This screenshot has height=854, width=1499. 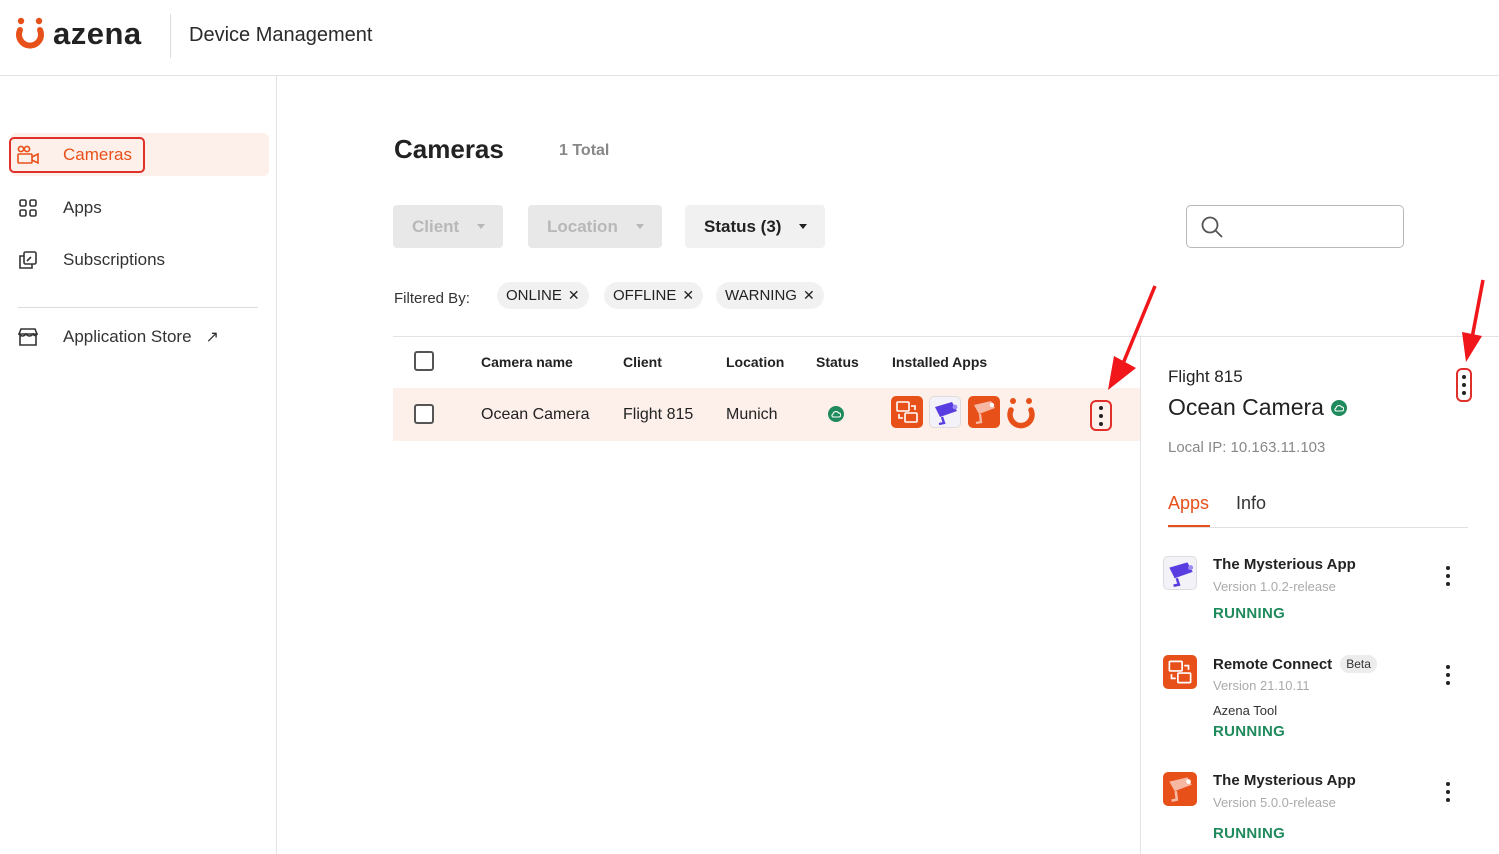 What do you see at coordinates (424, 414) in the screenshot?
I see `row-checkbox` at bounding box center [424, 414].